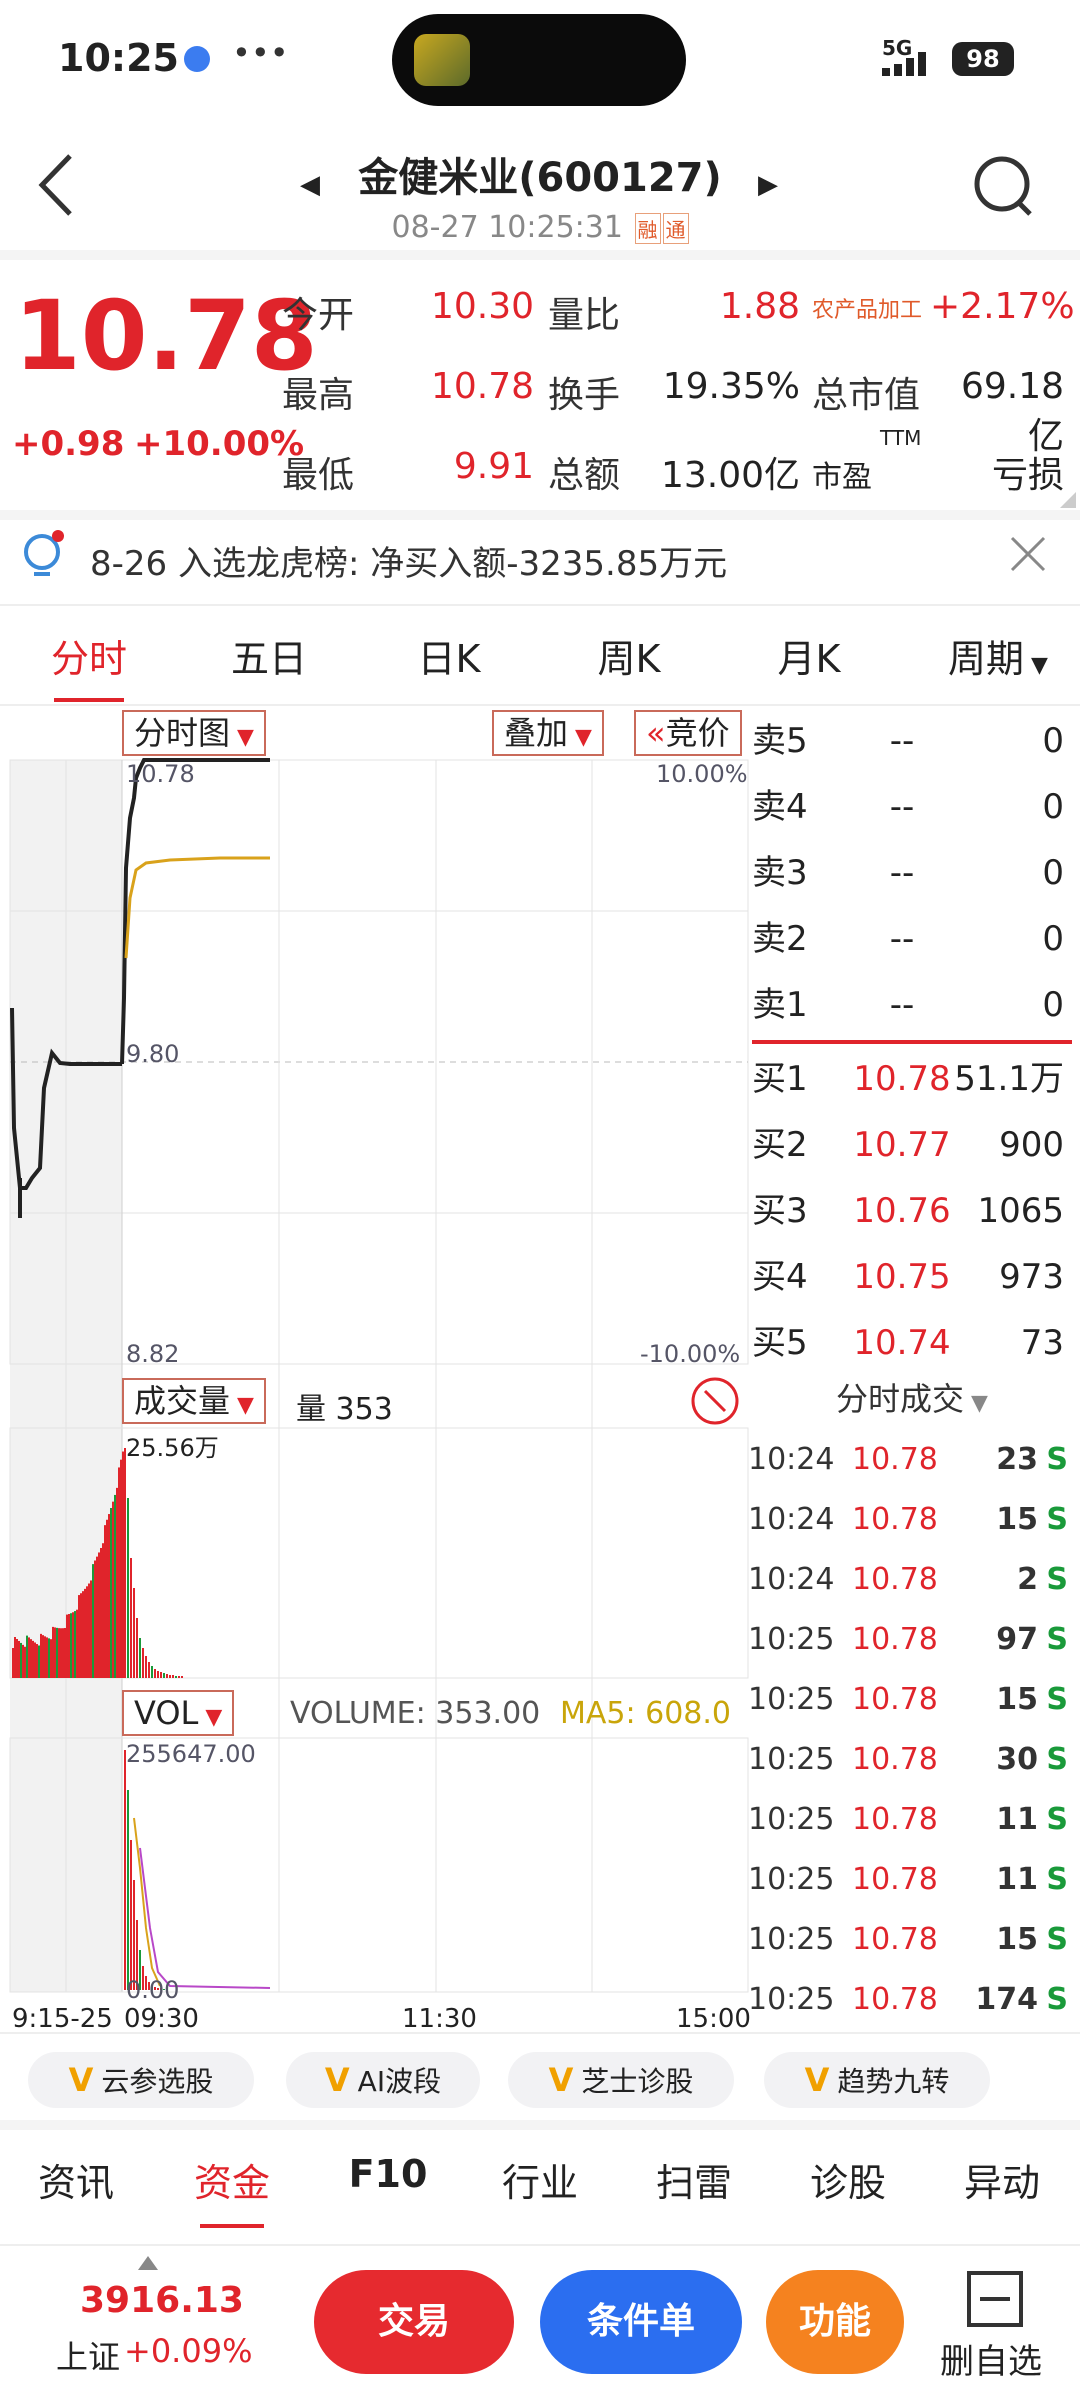 This screenshot has height=2400, width=1080. What do you see at coordinates (912, 939) in the screenshot?
I see `ask-row: 卖2 -- 0` at bounding box center [912, 939].